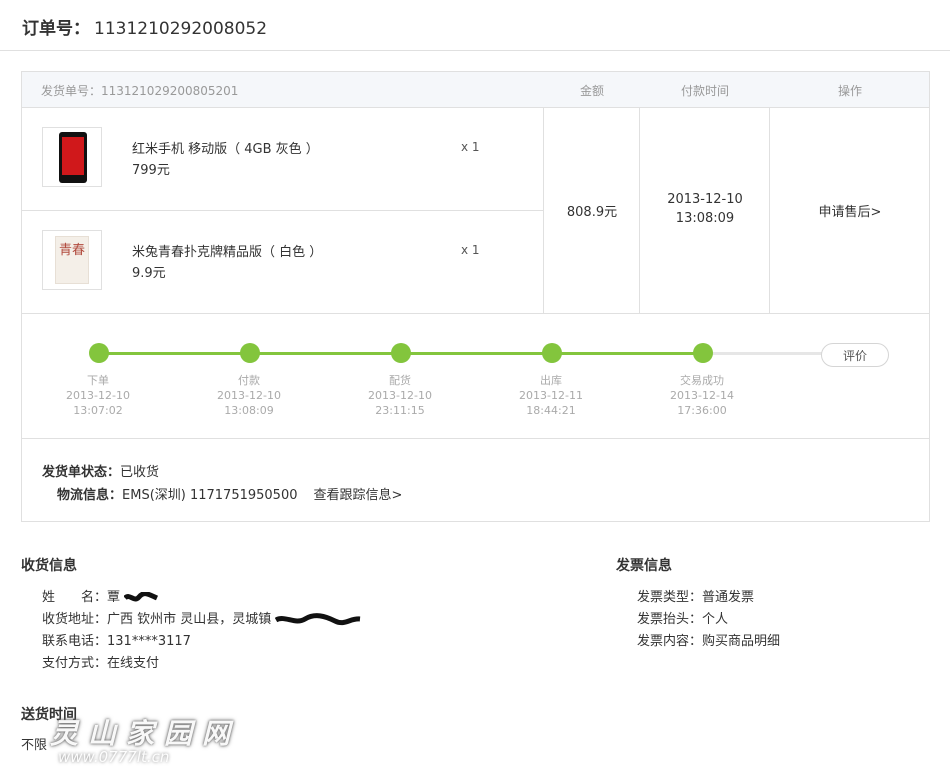 The height and width of the screenshot is (780, 950). I want to click on amount-column-header: 金额, so click(591, 91).